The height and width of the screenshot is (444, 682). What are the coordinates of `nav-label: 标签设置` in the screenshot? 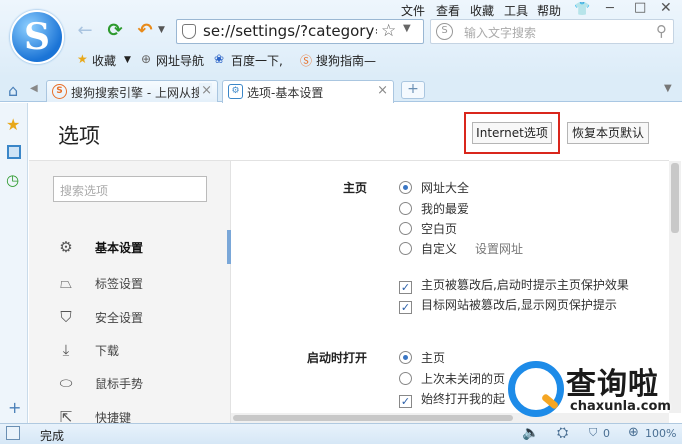 It's located at (119, 284).